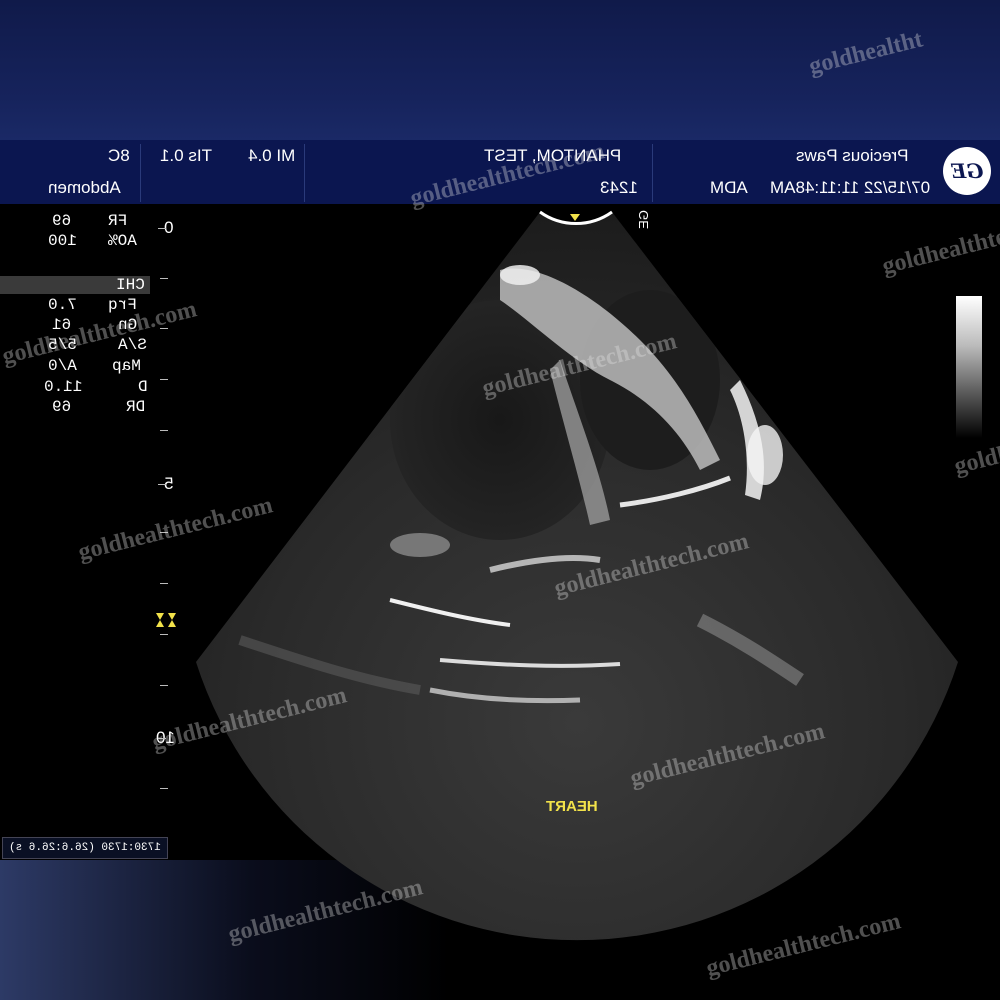 Image resolution: width=1000 pixels, height=1000 pixels. I want to click on grayscale-map-bar, so click(969, 367).